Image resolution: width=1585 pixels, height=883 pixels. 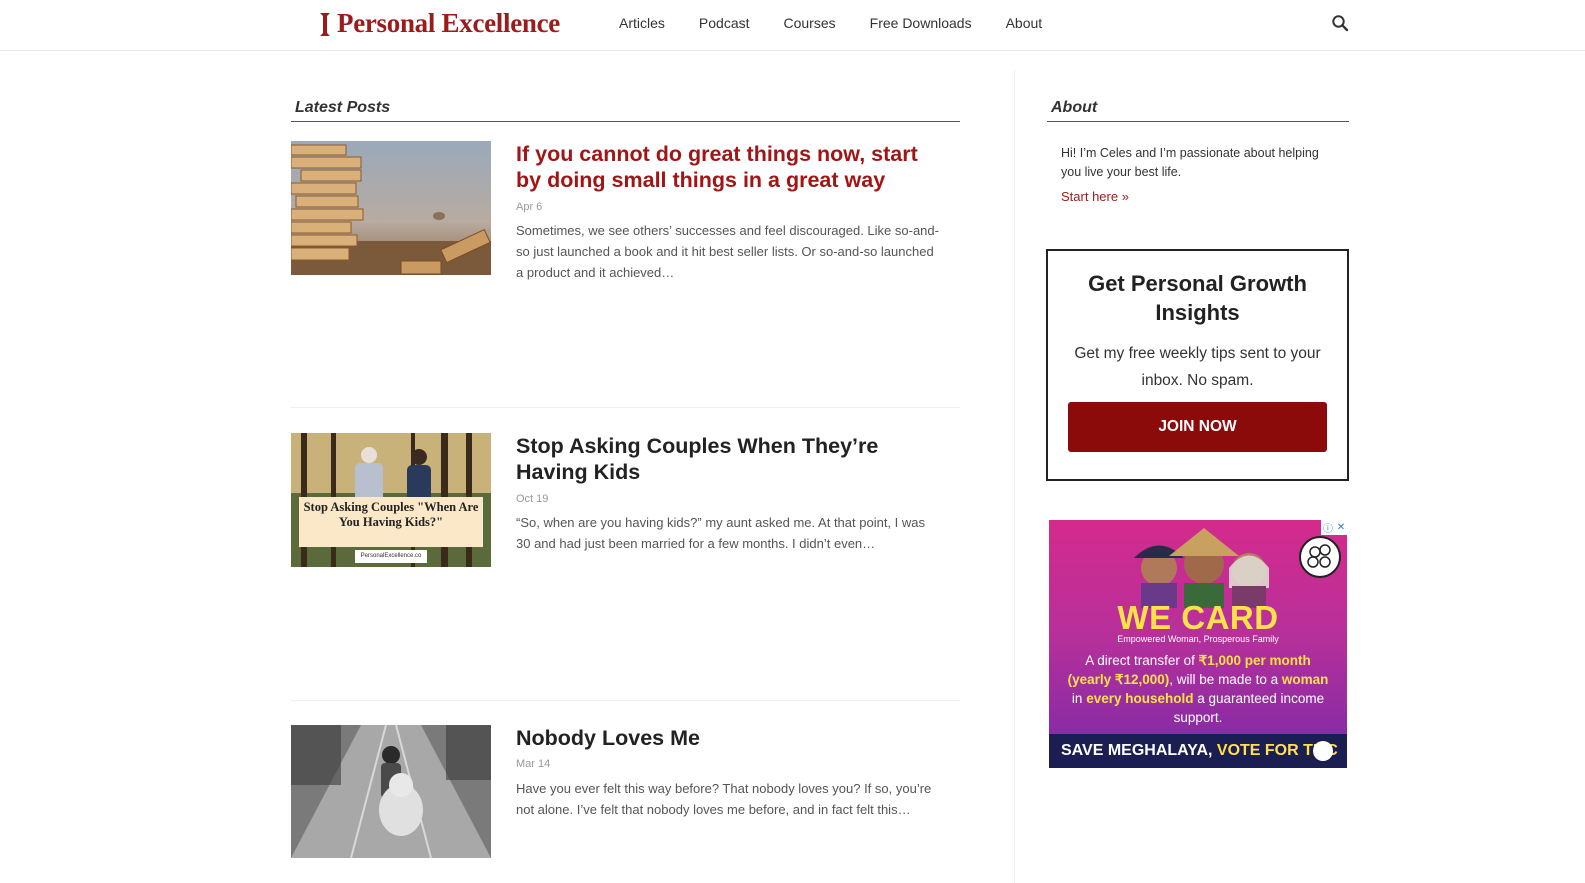 What do you see at coordinates (1197, 298) in the screenshot?
I see `signup-title: Get Personal Growth Insights` at bounding box center [1197, 298].